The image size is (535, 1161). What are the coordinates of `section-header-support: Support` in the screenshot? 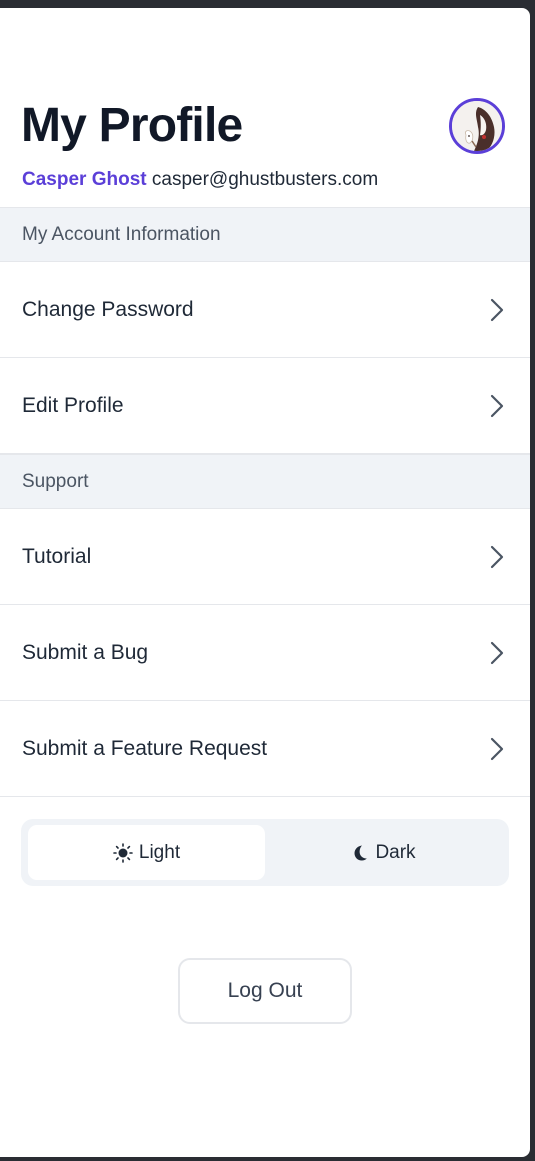 It's located at (265, 481).